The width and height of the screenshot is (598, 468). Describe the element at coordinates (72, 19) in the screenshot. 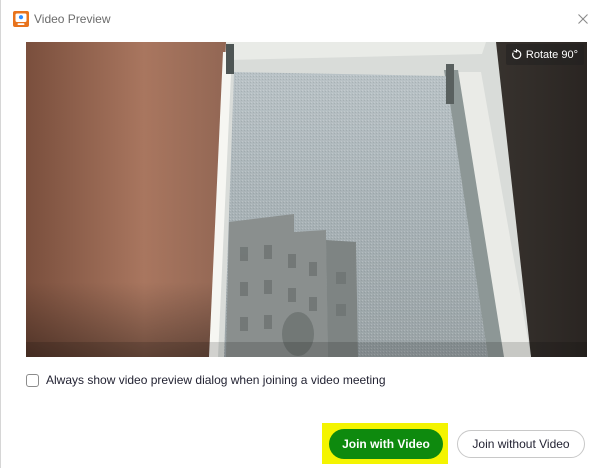

I see `window-title: Video Preview` at that location.